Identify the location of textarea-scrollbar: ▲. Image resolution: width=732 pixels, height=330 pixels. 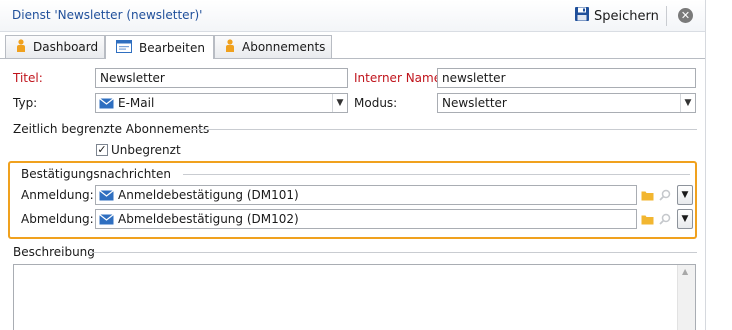
(686, 297).